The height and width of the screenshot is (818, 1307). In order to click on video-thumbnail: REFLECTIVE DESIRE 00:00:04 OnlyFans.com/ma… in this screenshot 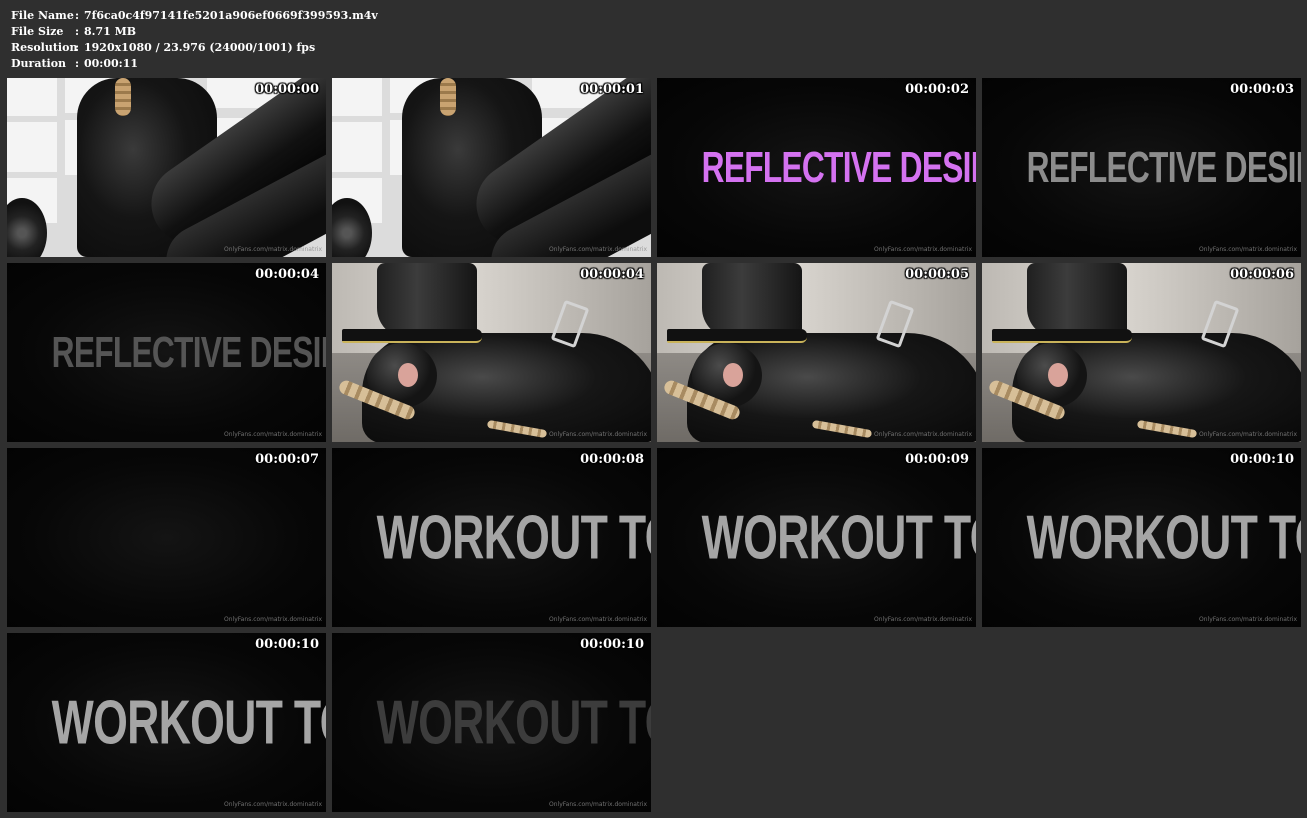, I will do `click(166, 352)`.